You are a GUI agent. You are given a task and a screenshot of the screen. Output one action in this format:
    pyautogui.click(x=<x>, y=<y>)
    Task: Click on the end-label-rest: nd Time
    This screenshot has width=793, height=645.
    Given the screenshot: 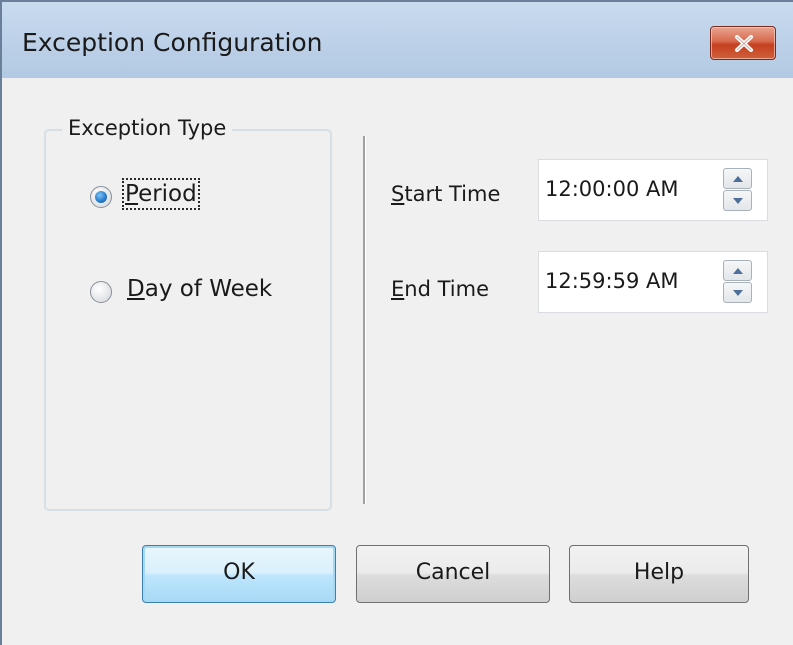 What is the action you would take?
    pyautogui.click(x=446, y=289)
    